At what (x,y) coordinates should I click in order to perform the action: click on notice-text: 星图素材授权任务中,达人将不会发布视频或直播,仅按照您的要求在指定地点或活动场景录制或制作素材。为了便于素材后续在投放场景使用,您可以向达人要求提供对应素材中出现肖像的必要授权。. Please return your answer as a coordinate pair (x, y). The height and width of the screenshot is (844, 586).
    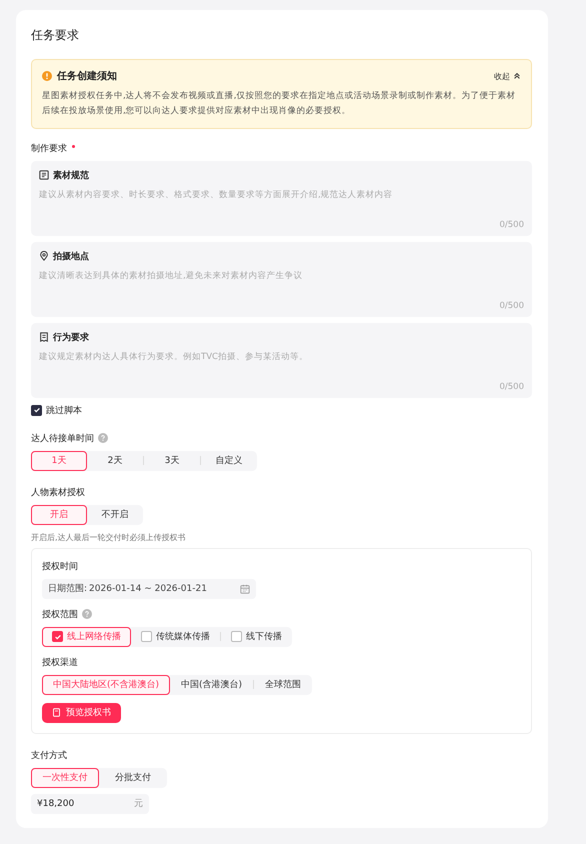
    Looking at the image, I should click on (279, 104).